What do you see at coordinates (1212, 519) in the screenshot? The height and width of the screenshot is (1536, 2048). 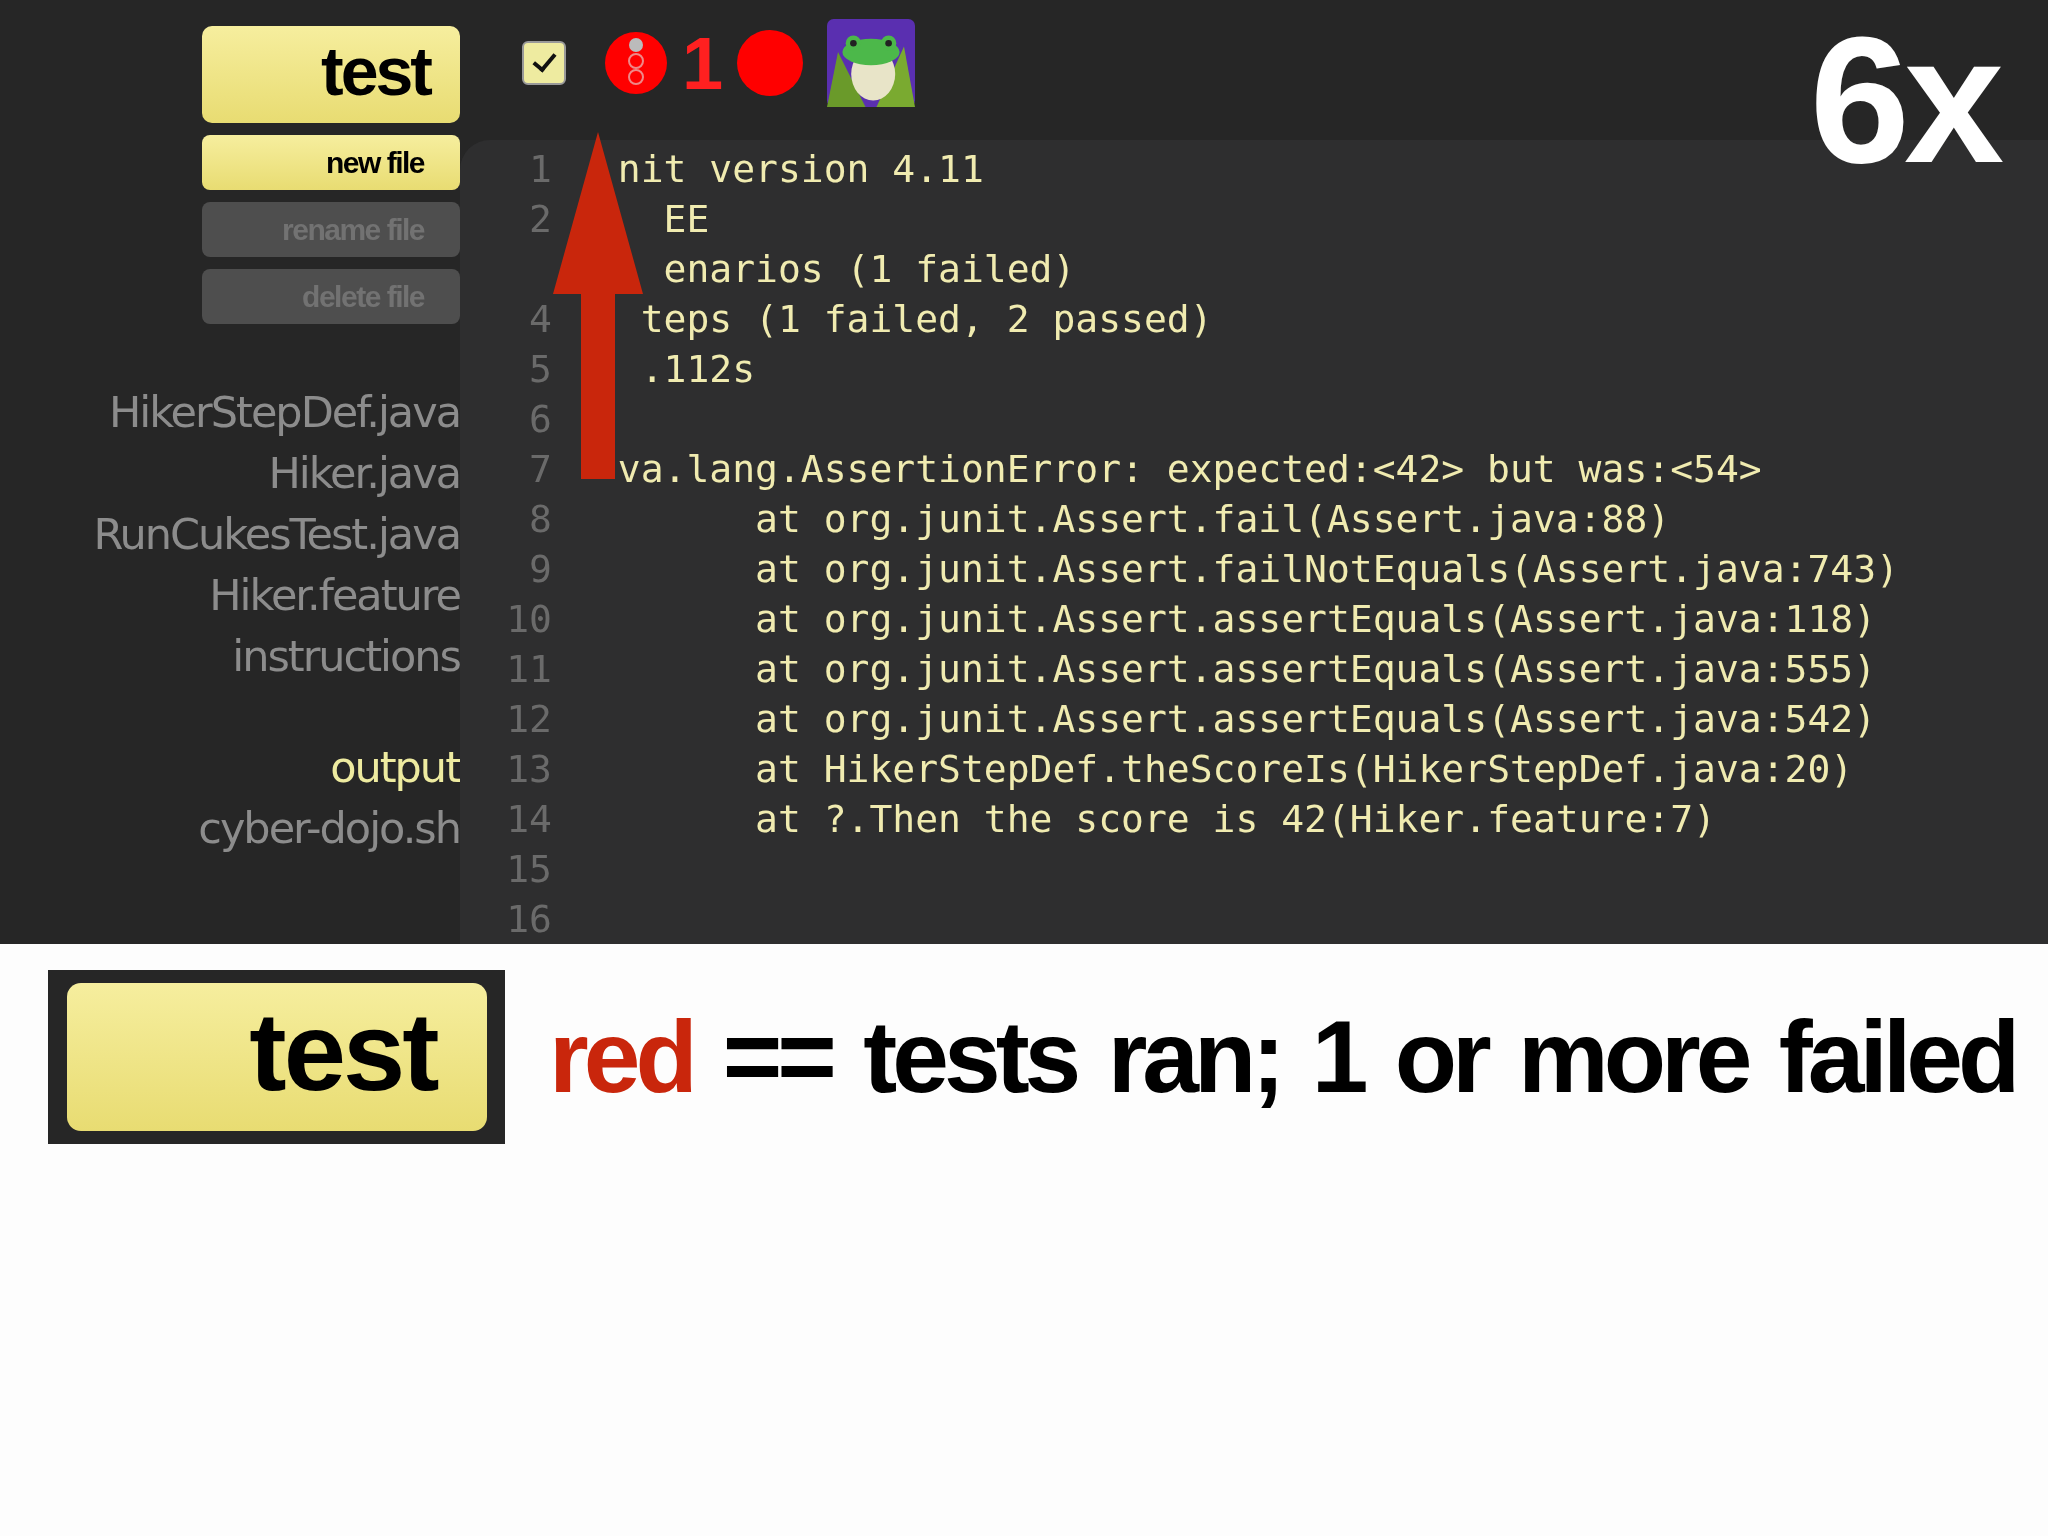 I see `output-text: at org.junit.Assert.fail(Assert.java:88)` at bounding box center [1212, 519].